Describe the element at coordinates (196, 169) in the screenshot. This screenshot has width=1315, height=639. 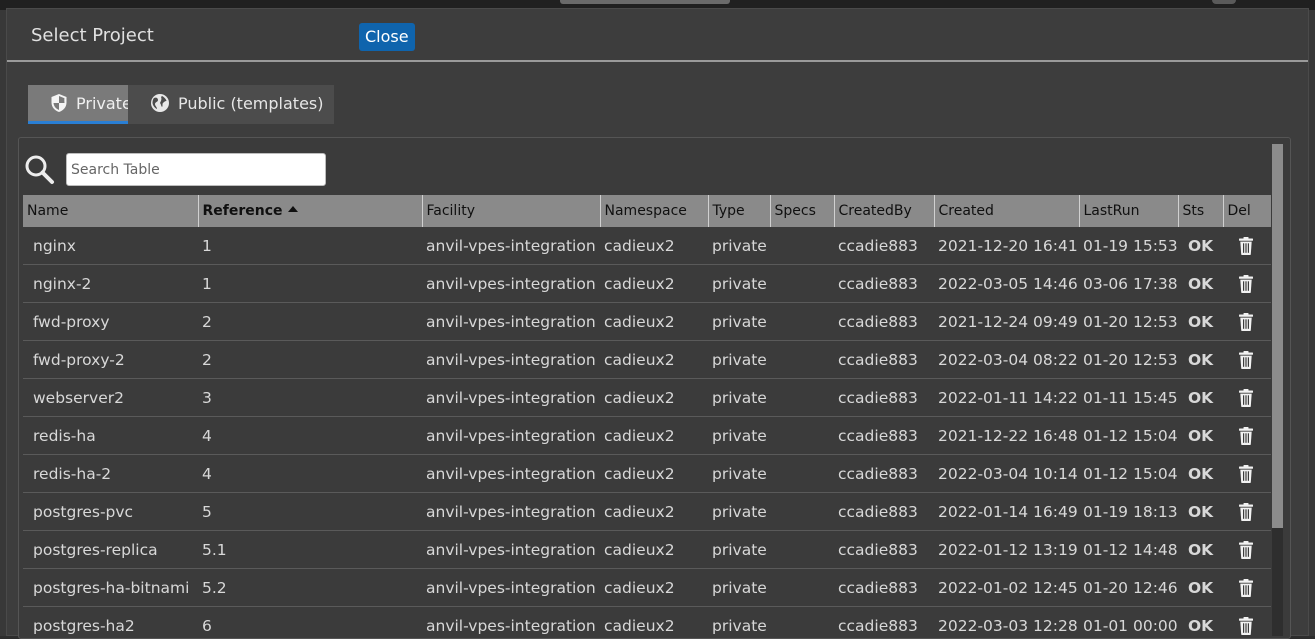
I see `search-input` at that location.